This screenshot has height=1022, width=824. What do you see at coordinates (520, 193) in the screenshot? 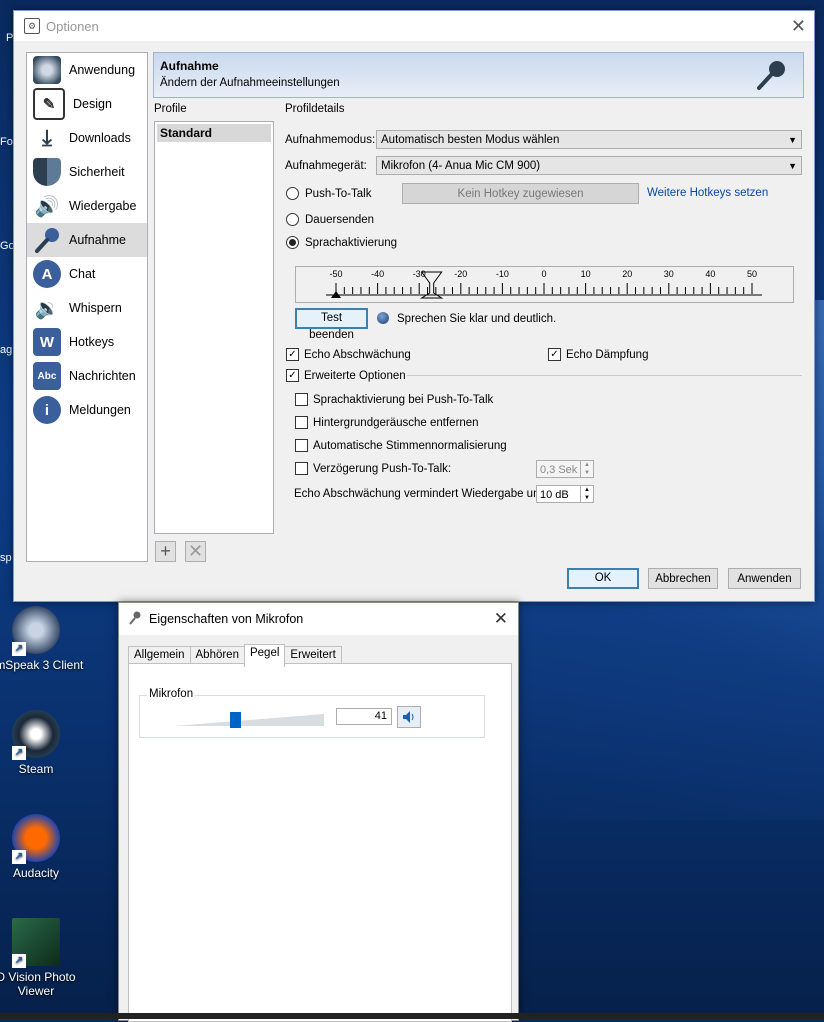
I see `hotkey-button: Kein Hotkey zugewiesen` at bounding box center [520, 193].